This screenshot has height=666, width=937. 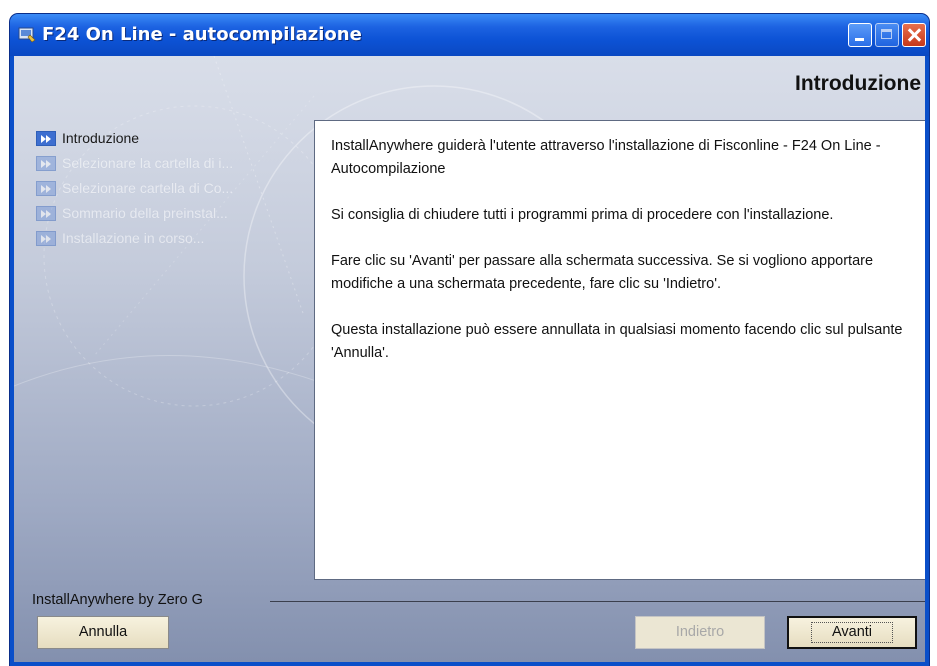 I want to click on title-bar: F24 On Line - autocompilazione, so click(x=469, y=35).